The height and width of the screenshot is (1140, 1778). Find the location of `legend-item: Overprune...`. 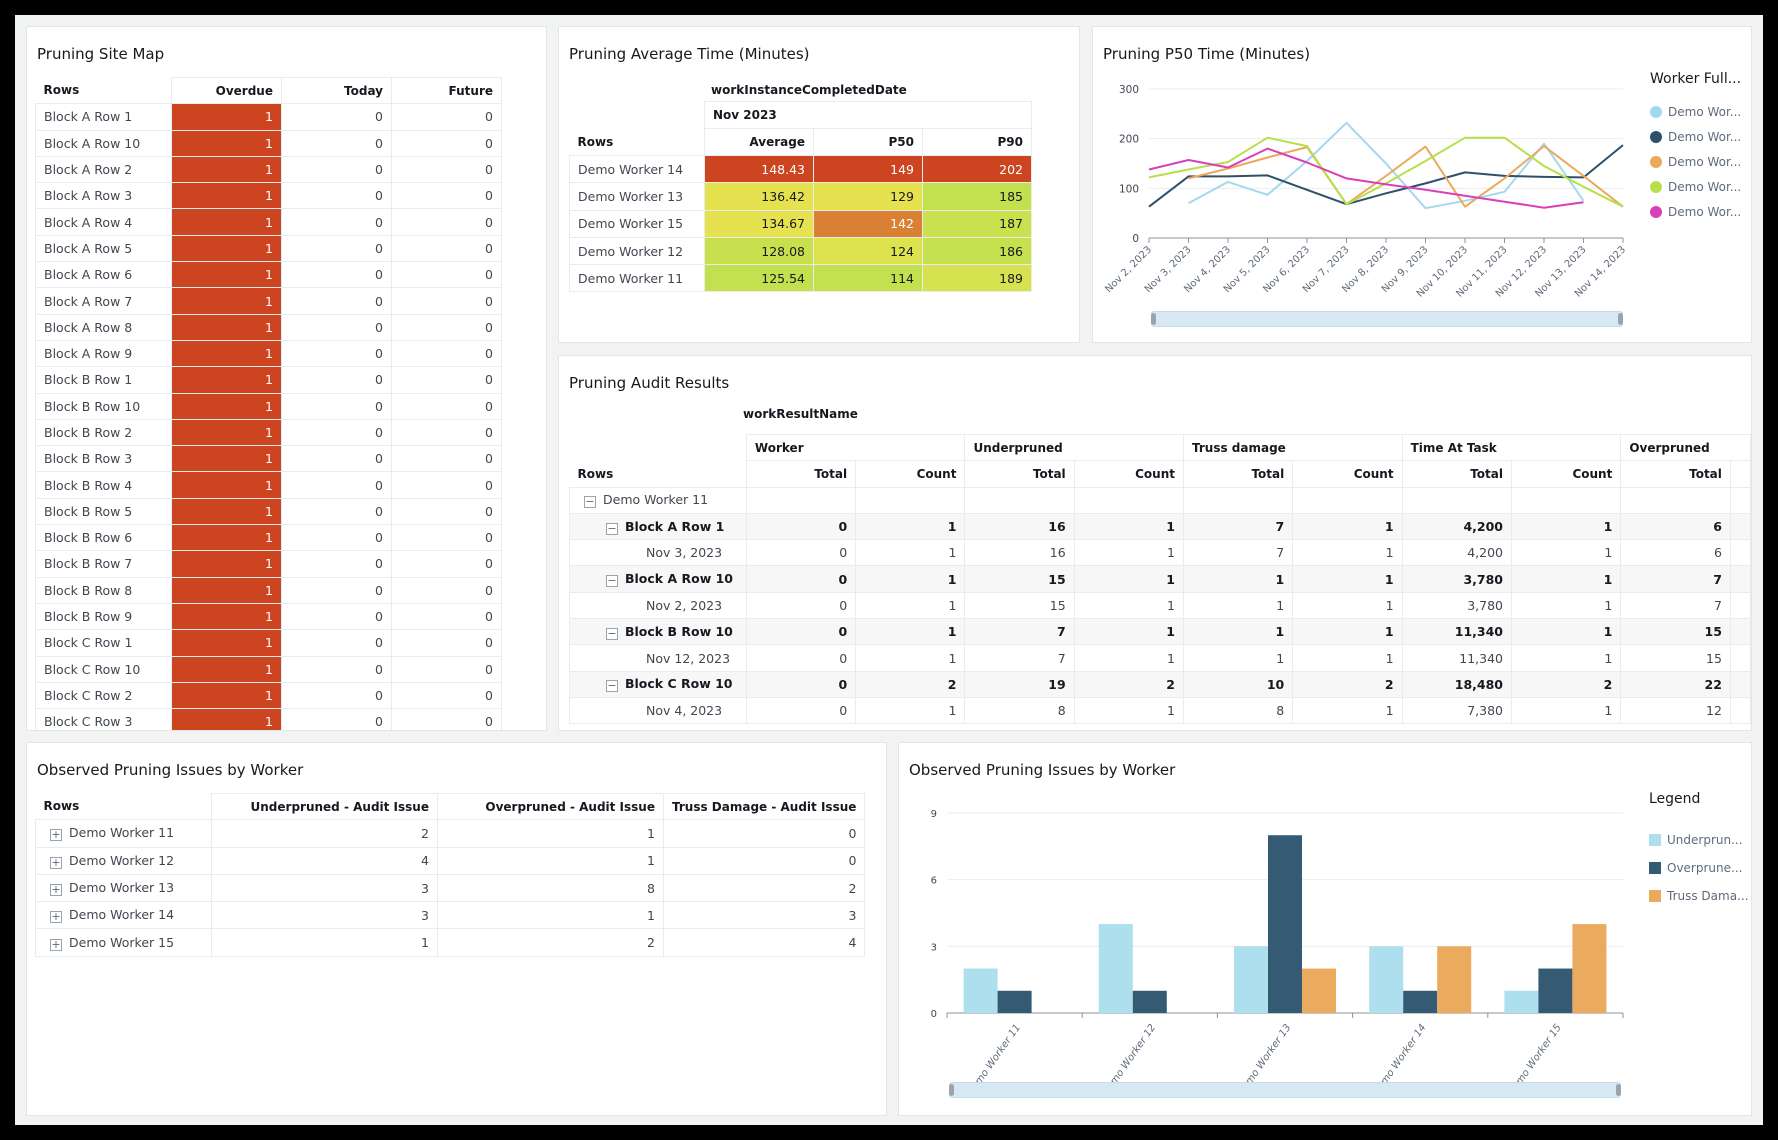

legend-item: Overprune... is located at coordinates (1695, 868).